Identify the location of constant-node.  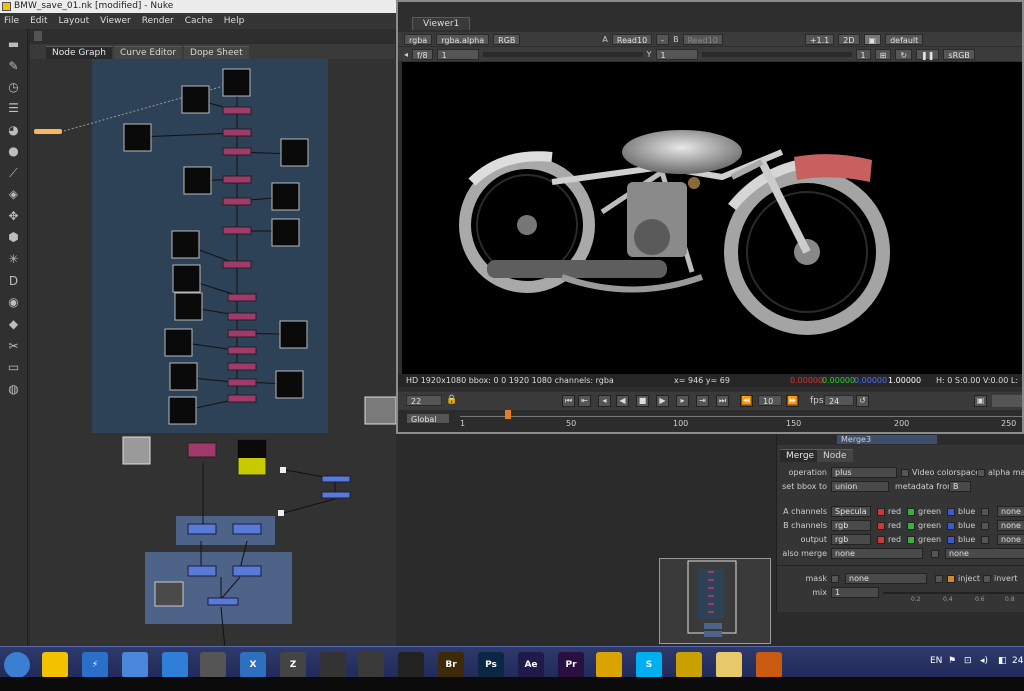
(169, 594).